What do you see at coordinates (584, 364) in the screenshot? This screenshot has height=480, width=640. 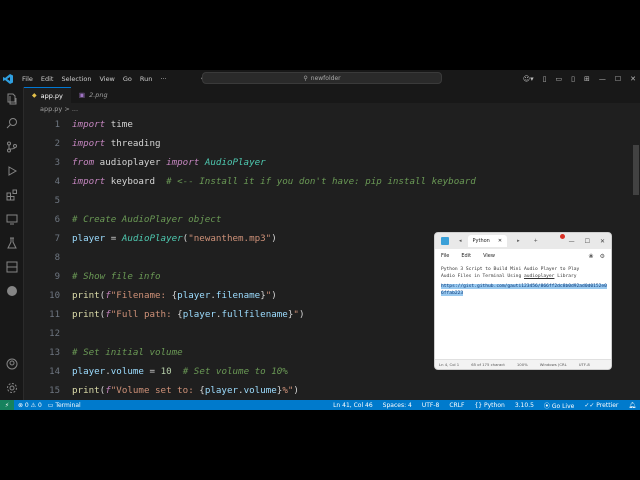 I see `notepad-encoding: UTF-8` at bounding box center [584, 364].